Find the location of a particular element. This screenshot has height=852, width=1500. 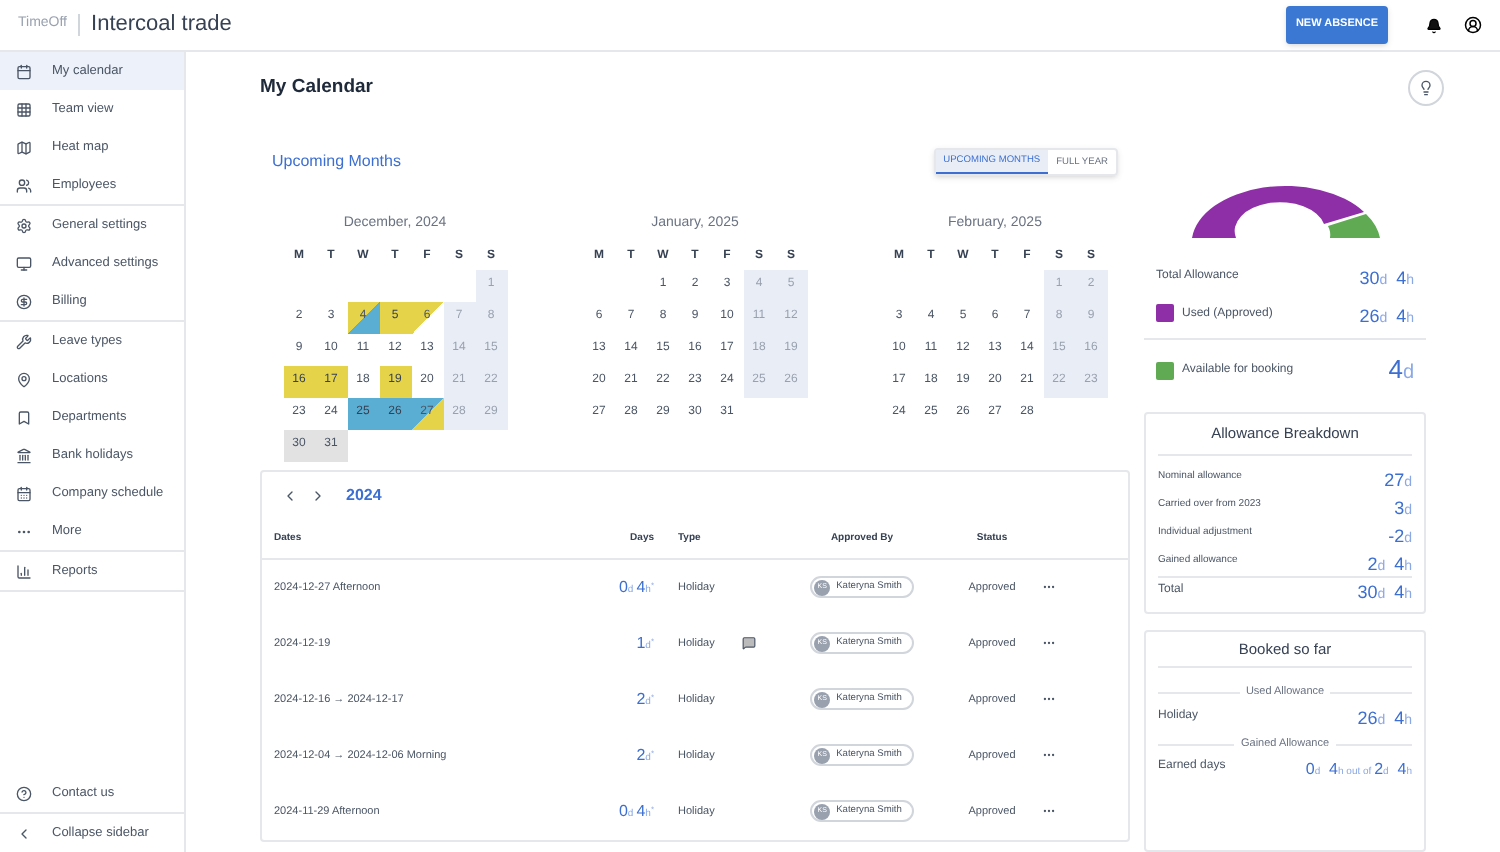

account-icon is located at coordinates (1473, 25).